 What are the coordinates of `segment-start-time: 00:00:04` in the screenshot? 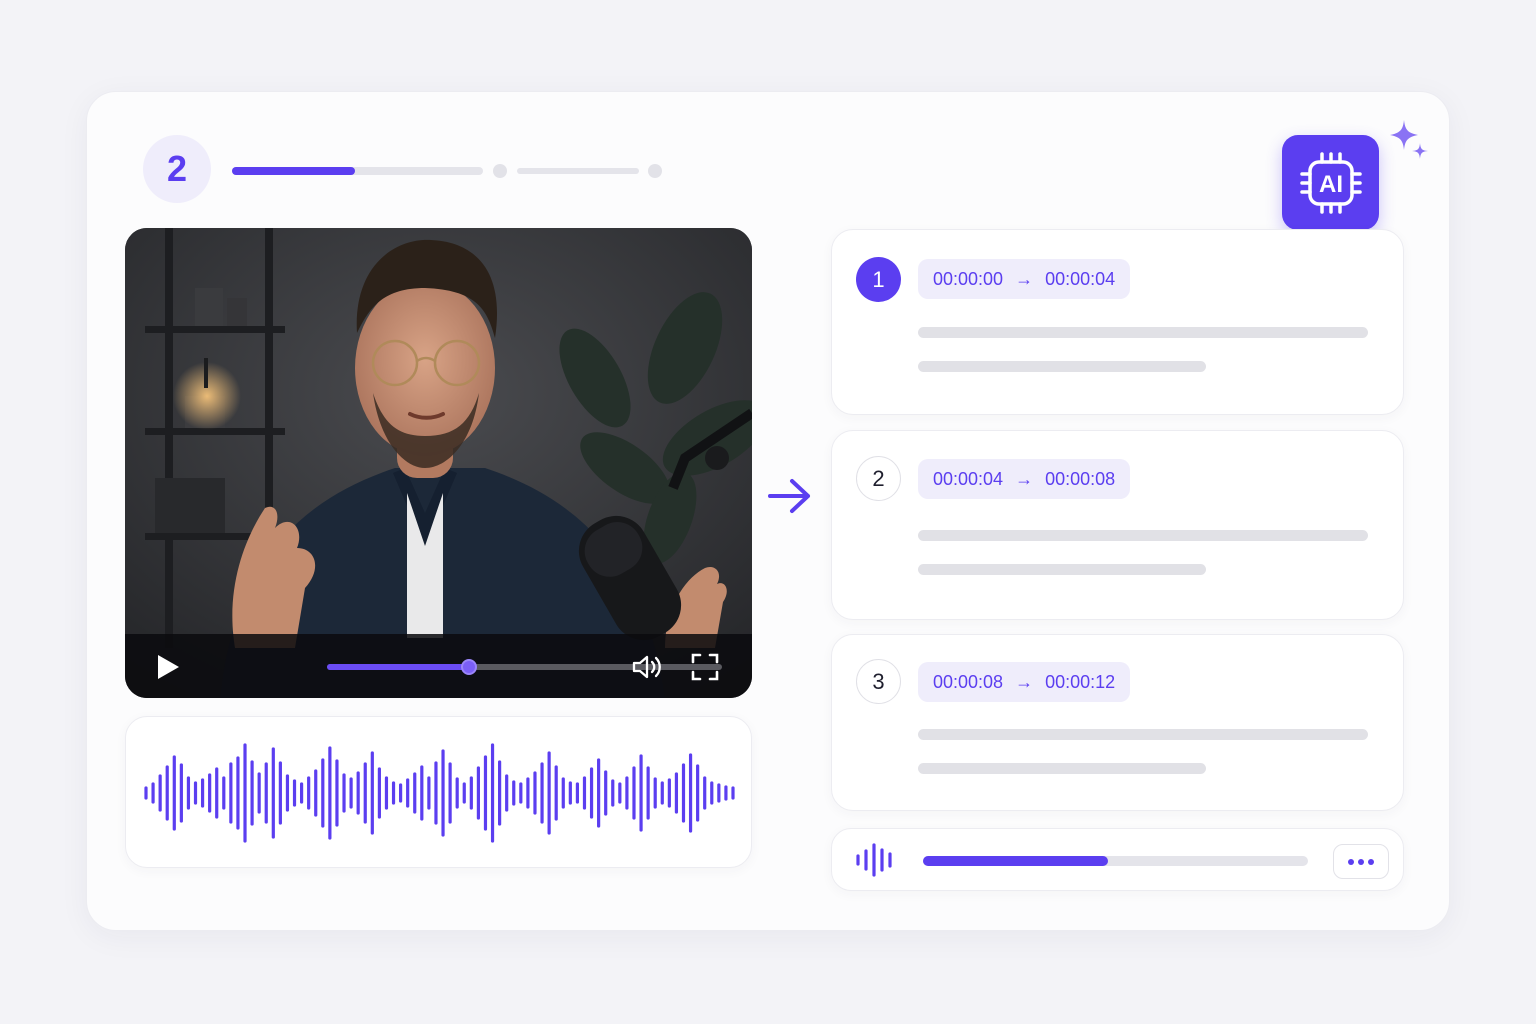 It's located at (968, 478).